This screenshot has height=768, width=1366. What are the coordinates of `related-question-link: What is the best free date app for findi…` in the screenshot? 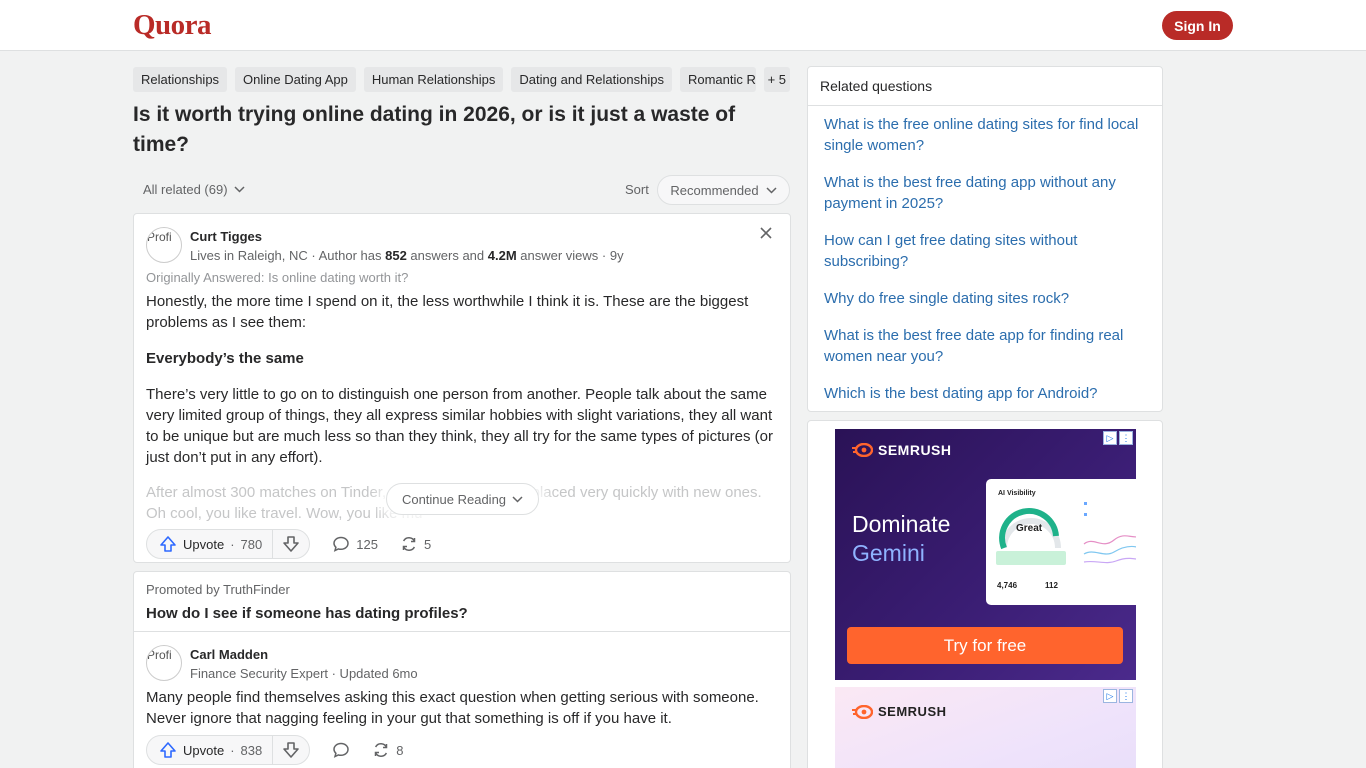 It's located at (989, 346).